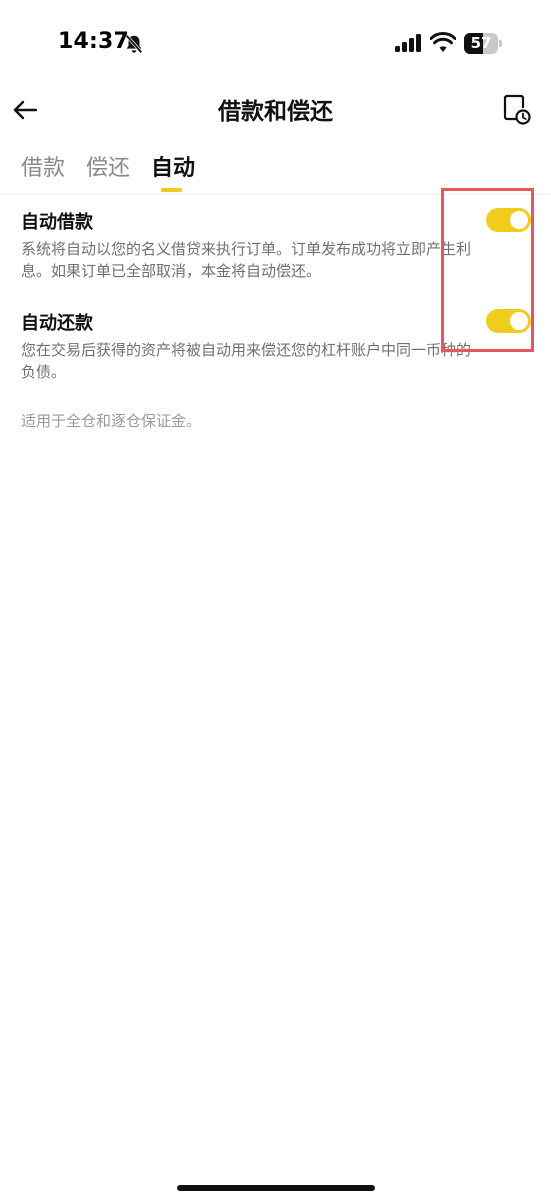 Image resolution: width=551 pixels, height=1200 pixels. What do you see at coordinates (57, 323) in the screenshot?
I see `auto-repay-title: 自动还款` at bounding box center [57, 323].